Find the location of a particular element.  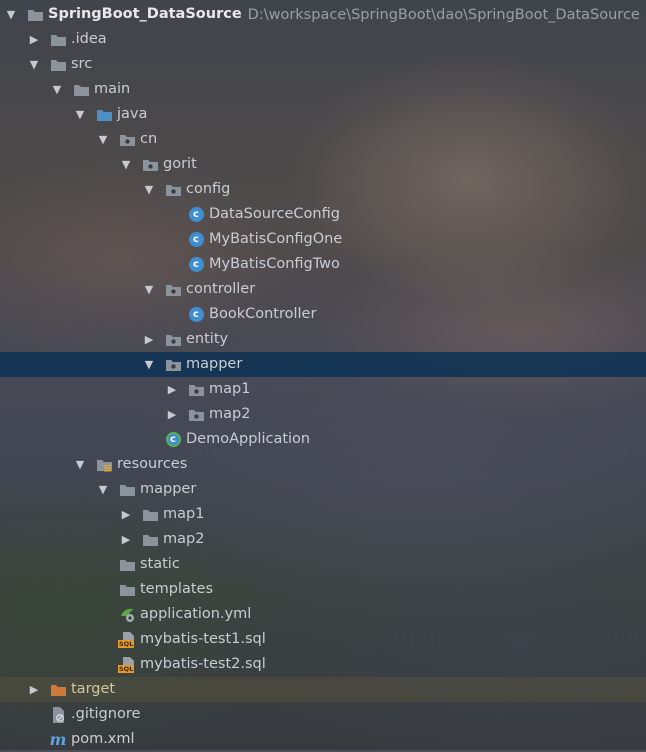

source-folder-icon is located at coordinates (104, 115).